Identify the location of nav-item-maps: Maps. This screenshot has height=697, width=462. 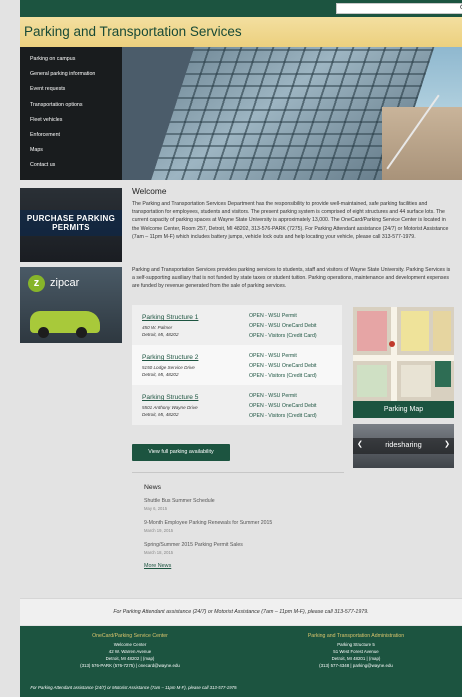
(71, 153).